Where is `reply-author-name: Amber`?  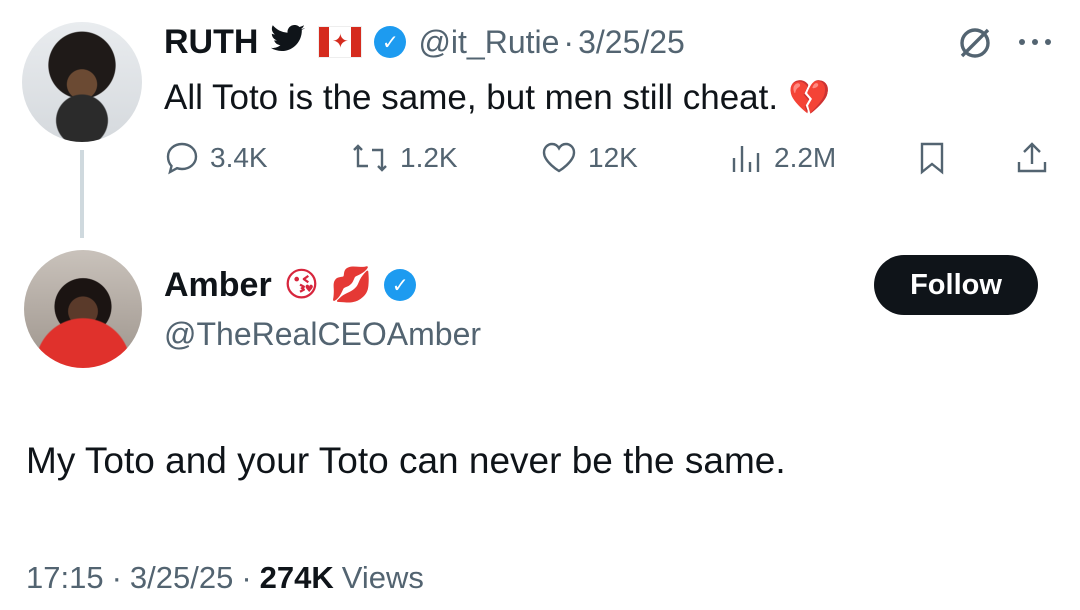
reply-author-name: Amber is located at coordinates (218, 285).